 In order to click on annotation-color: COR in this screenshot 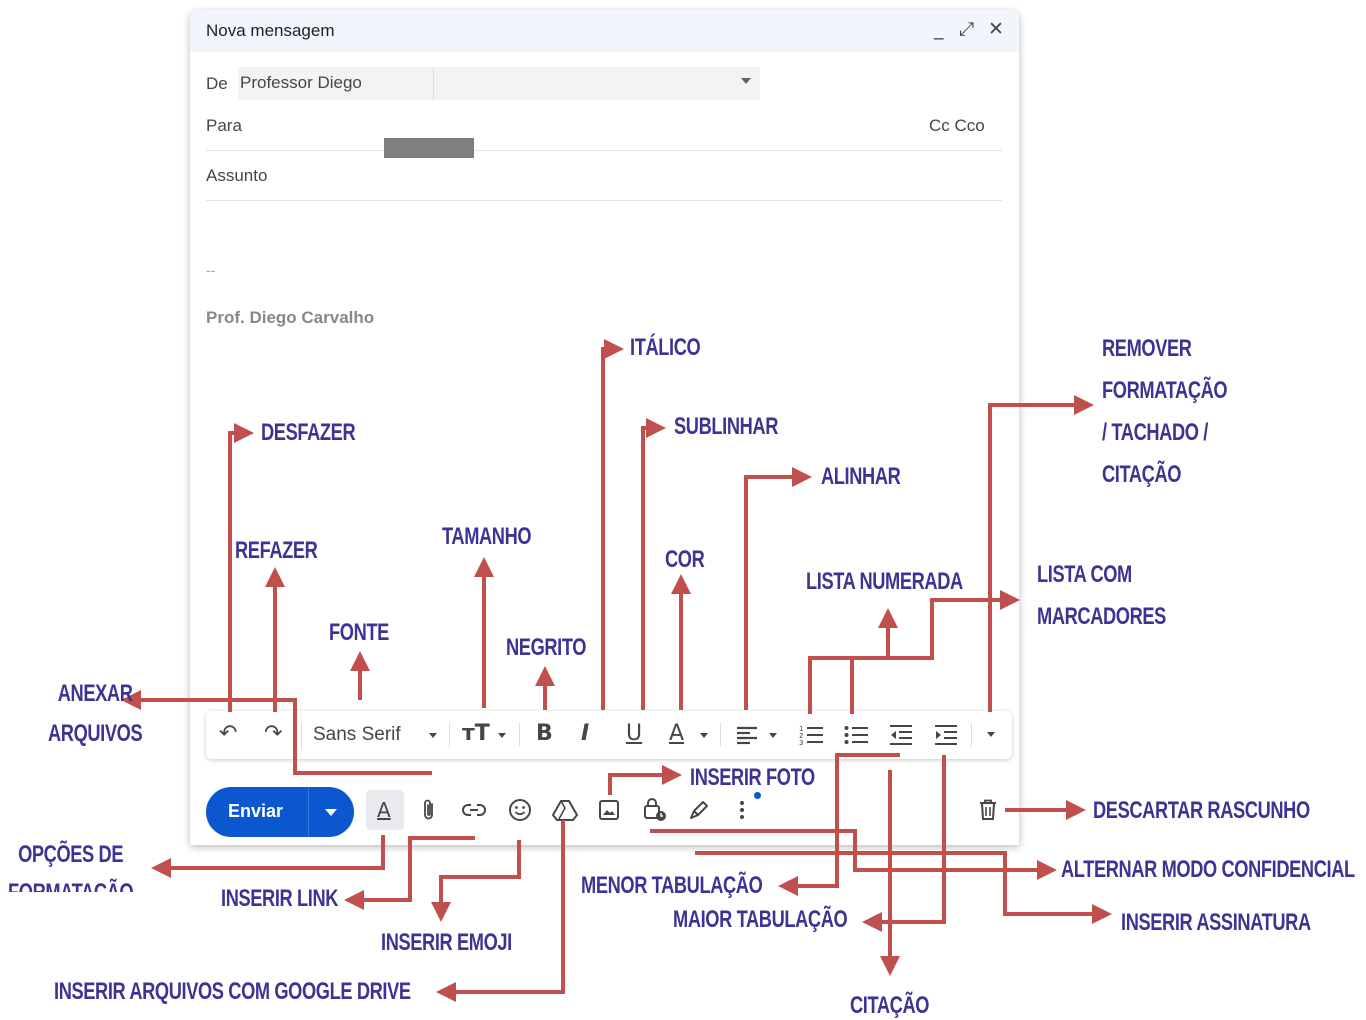, I will do `click(685, 559)`.